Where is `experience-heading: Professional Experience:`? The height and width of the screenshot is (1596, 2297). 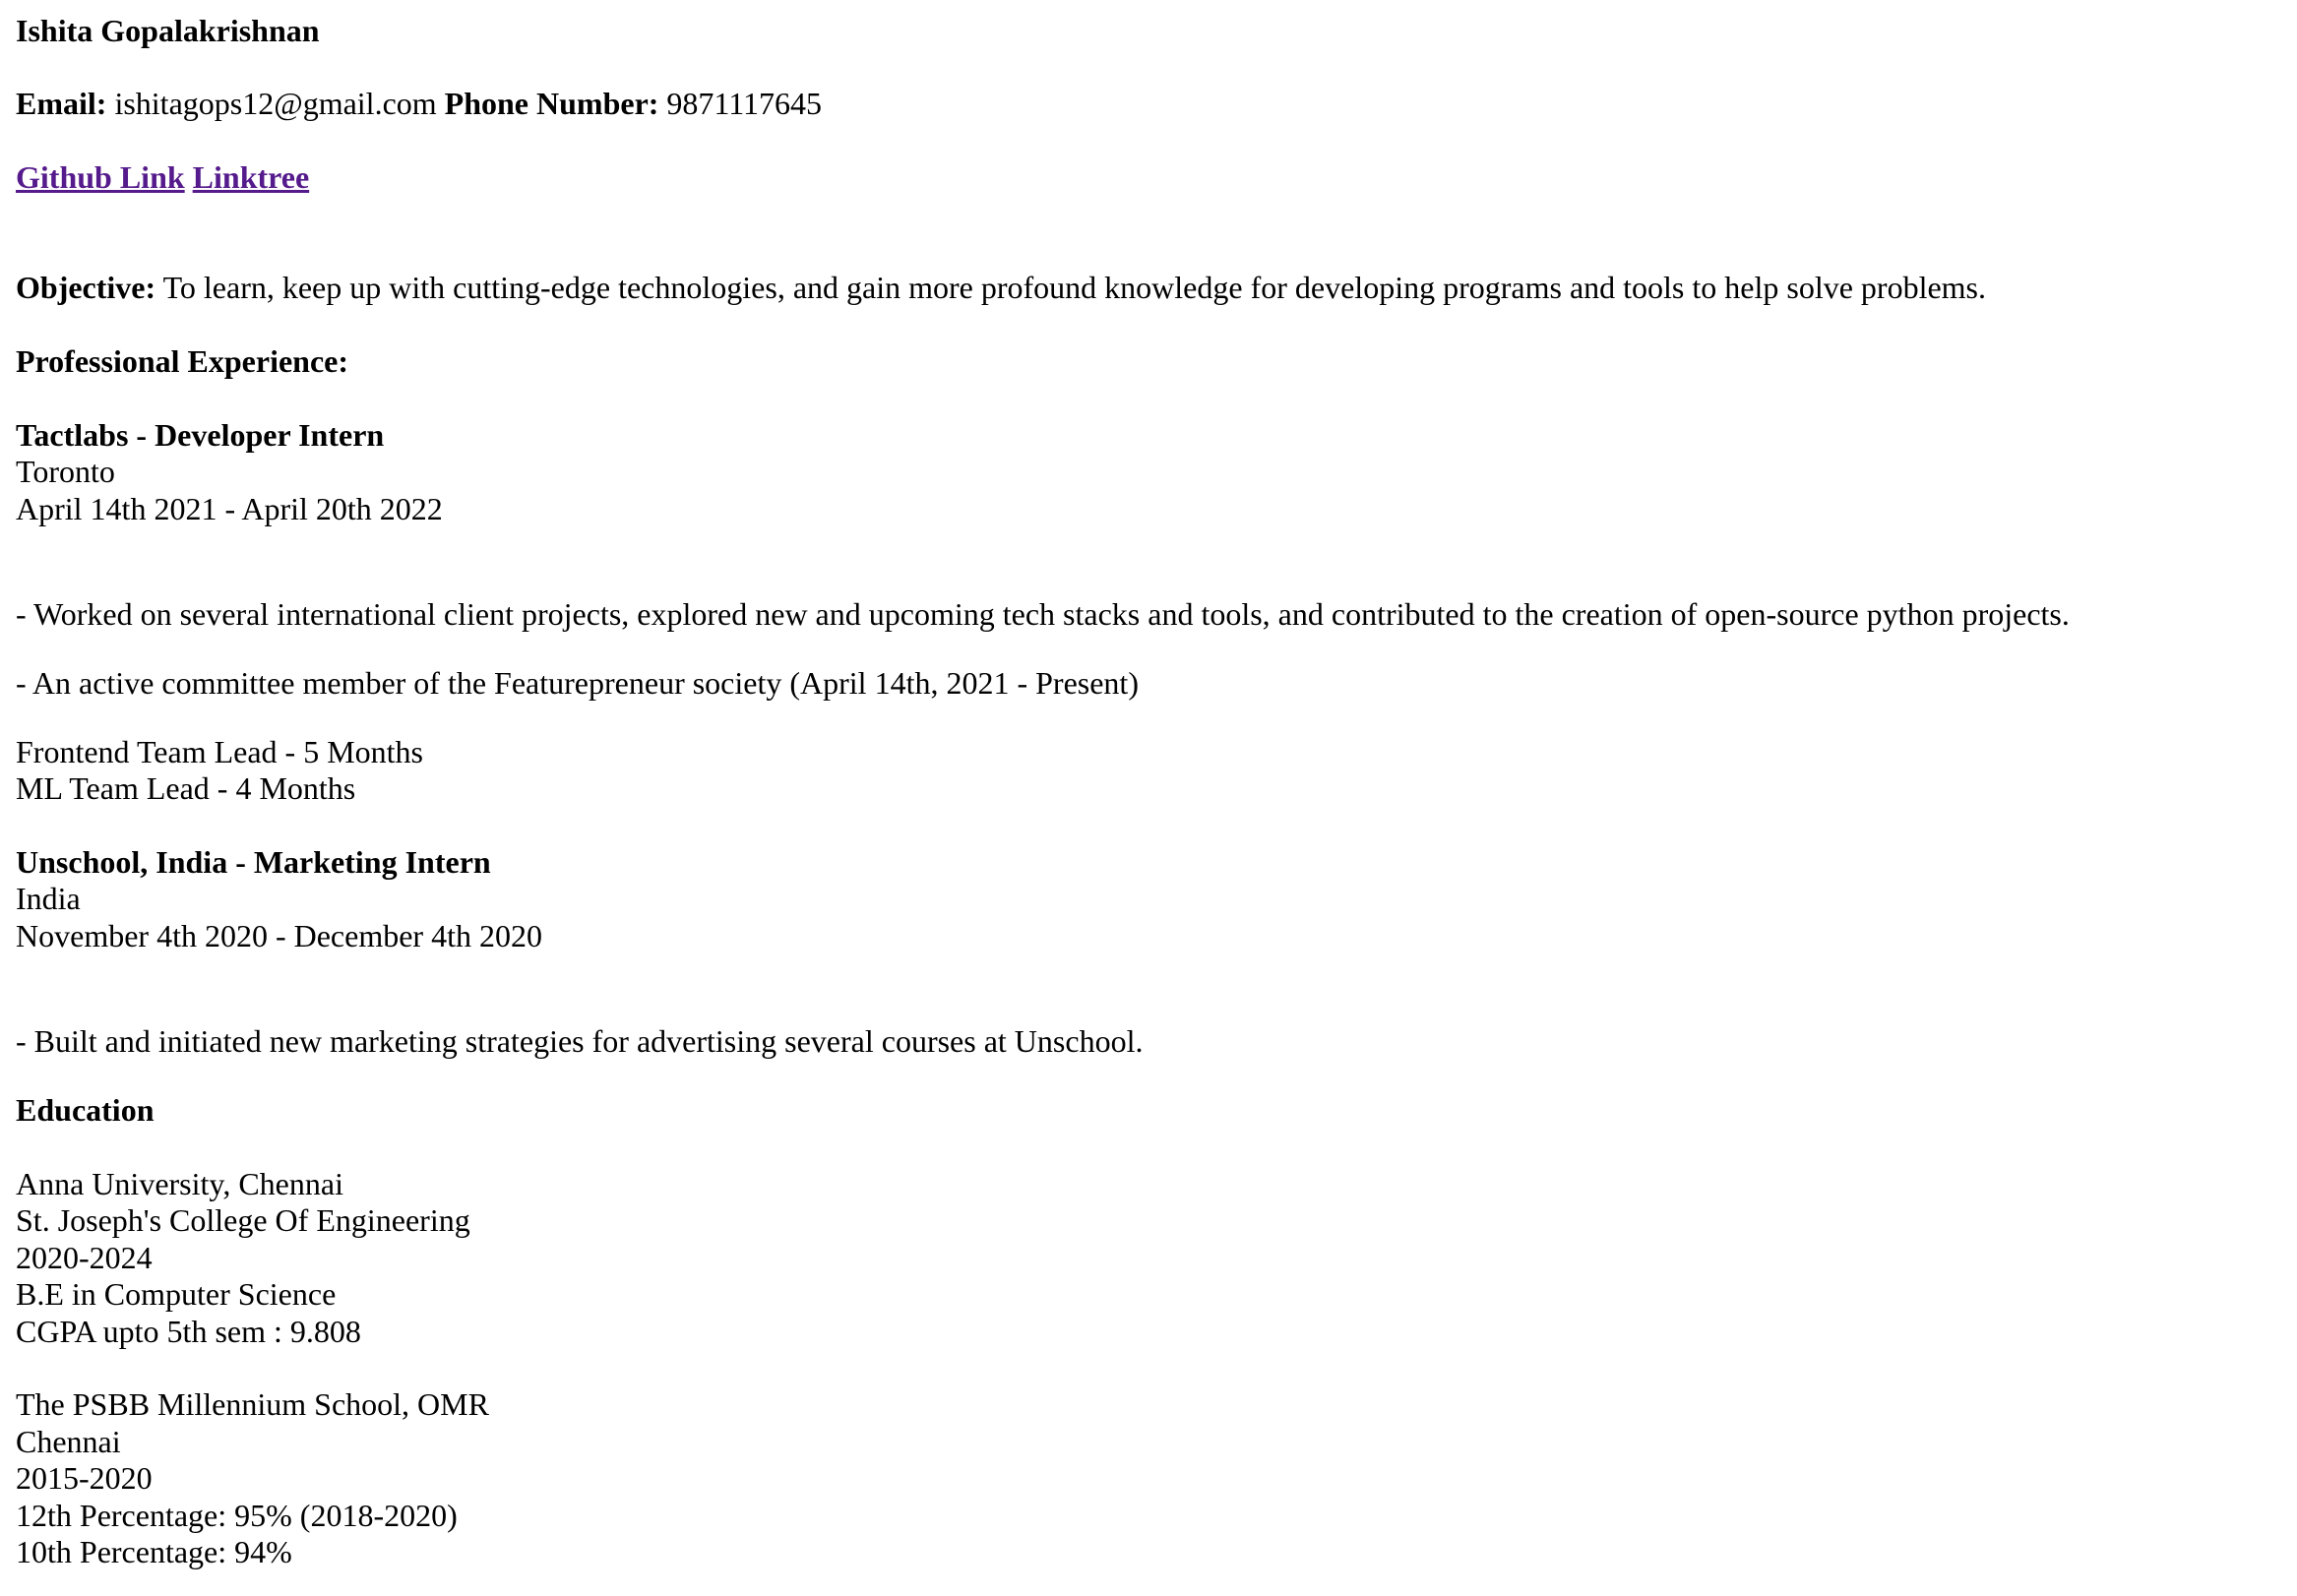 experience-heading: Professional Experience: is located at coordinates (182, 361).